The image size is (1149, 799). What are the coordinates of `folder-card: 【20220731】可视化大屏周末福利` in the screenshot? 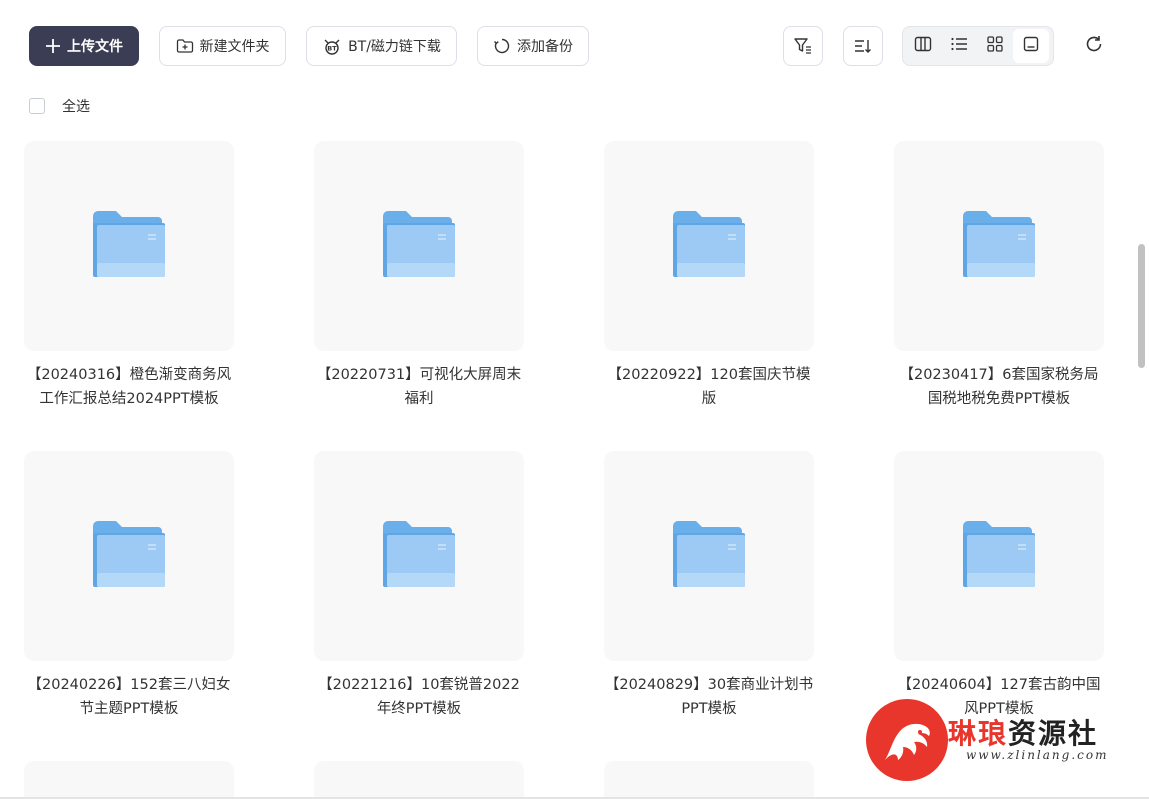 It's located at (419, 276).